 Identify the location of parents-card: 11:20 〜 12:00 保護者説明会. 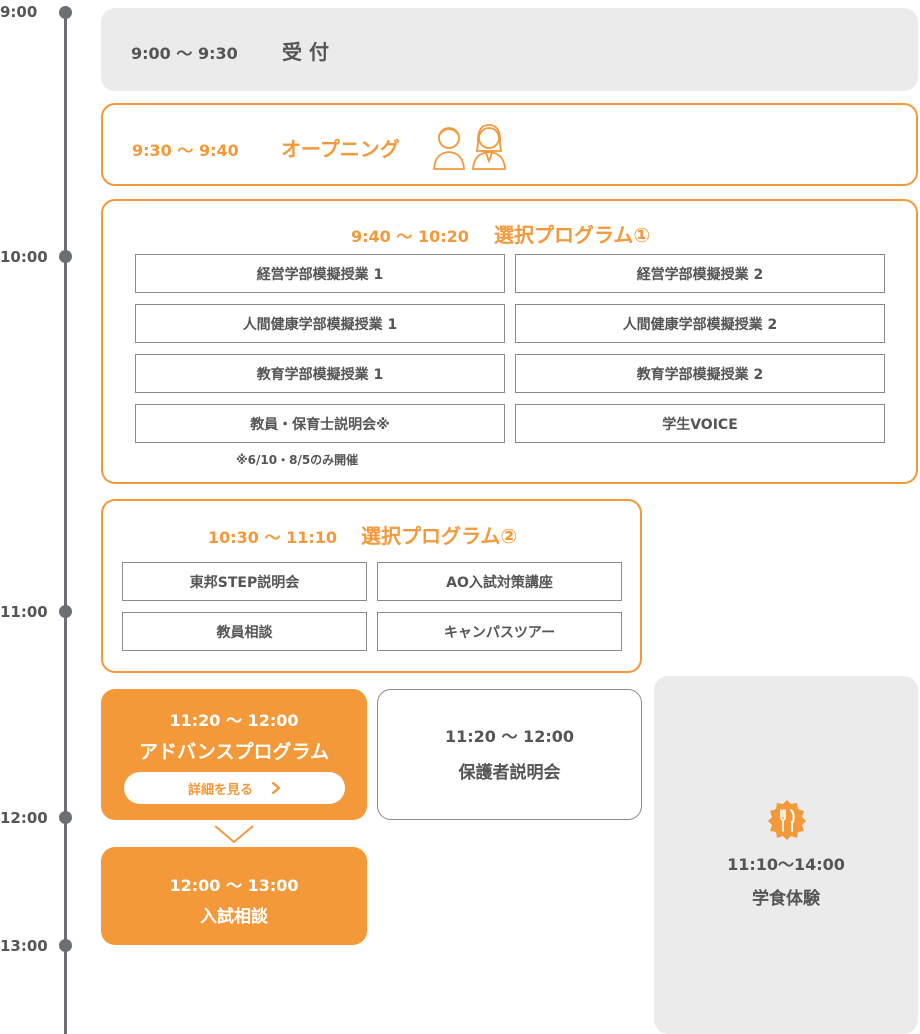
(509, 754).